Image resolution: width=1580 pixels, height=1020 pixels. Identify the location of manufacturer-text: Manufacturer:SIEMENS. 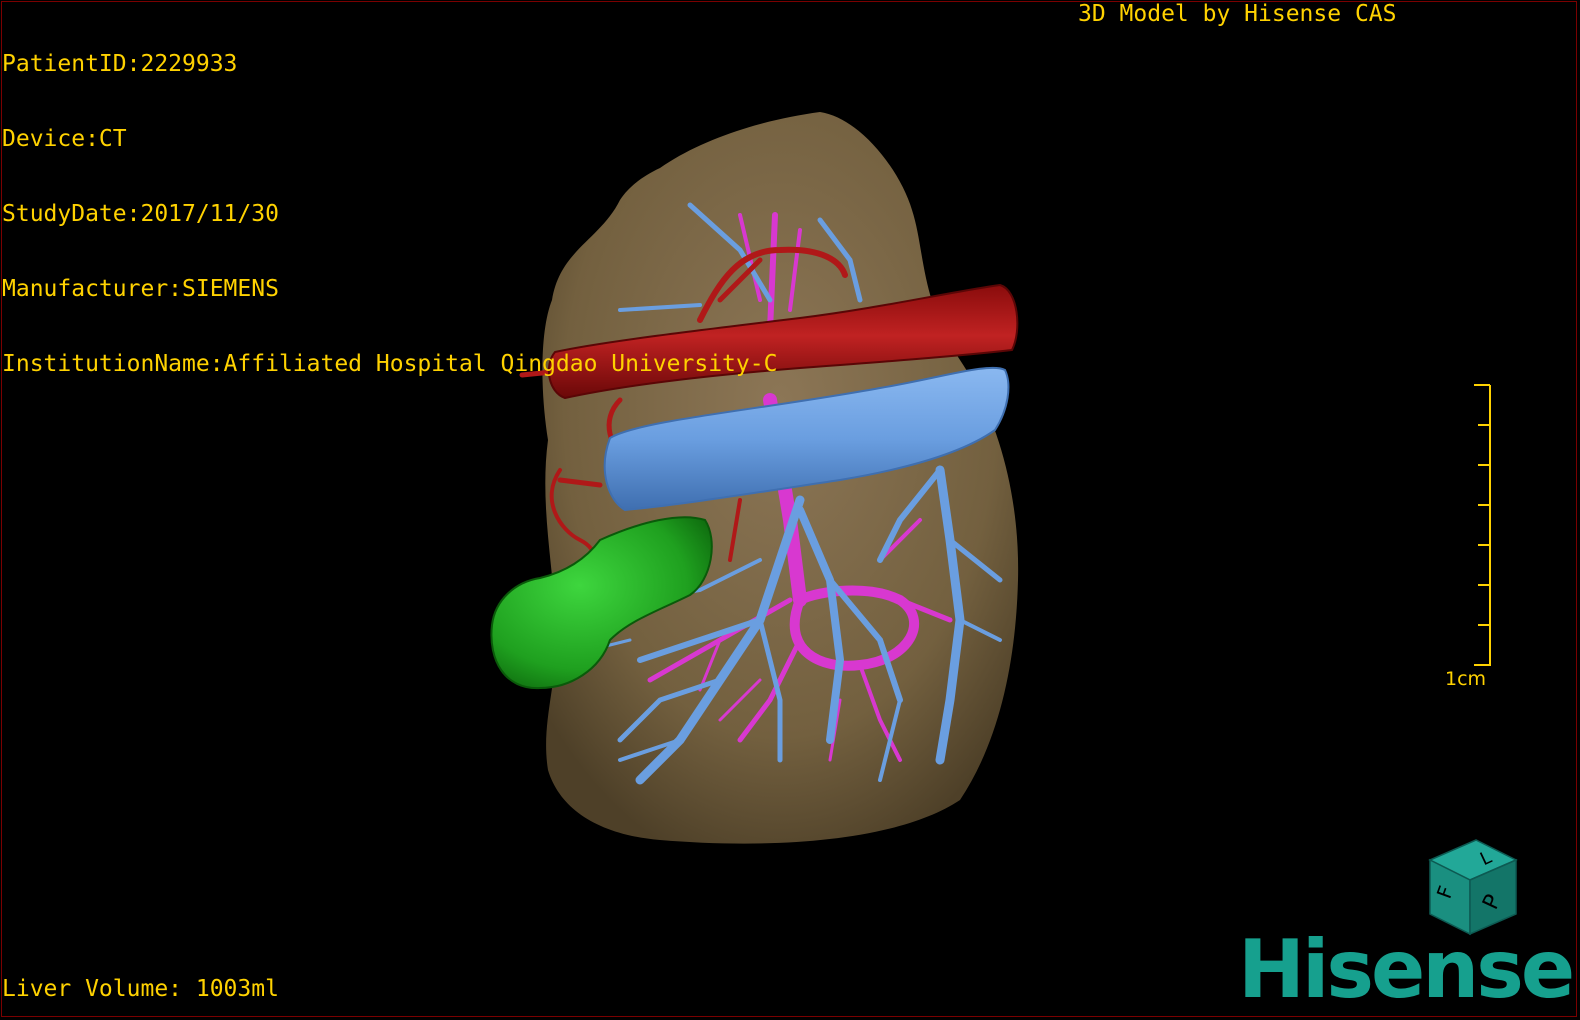
(140, 289).